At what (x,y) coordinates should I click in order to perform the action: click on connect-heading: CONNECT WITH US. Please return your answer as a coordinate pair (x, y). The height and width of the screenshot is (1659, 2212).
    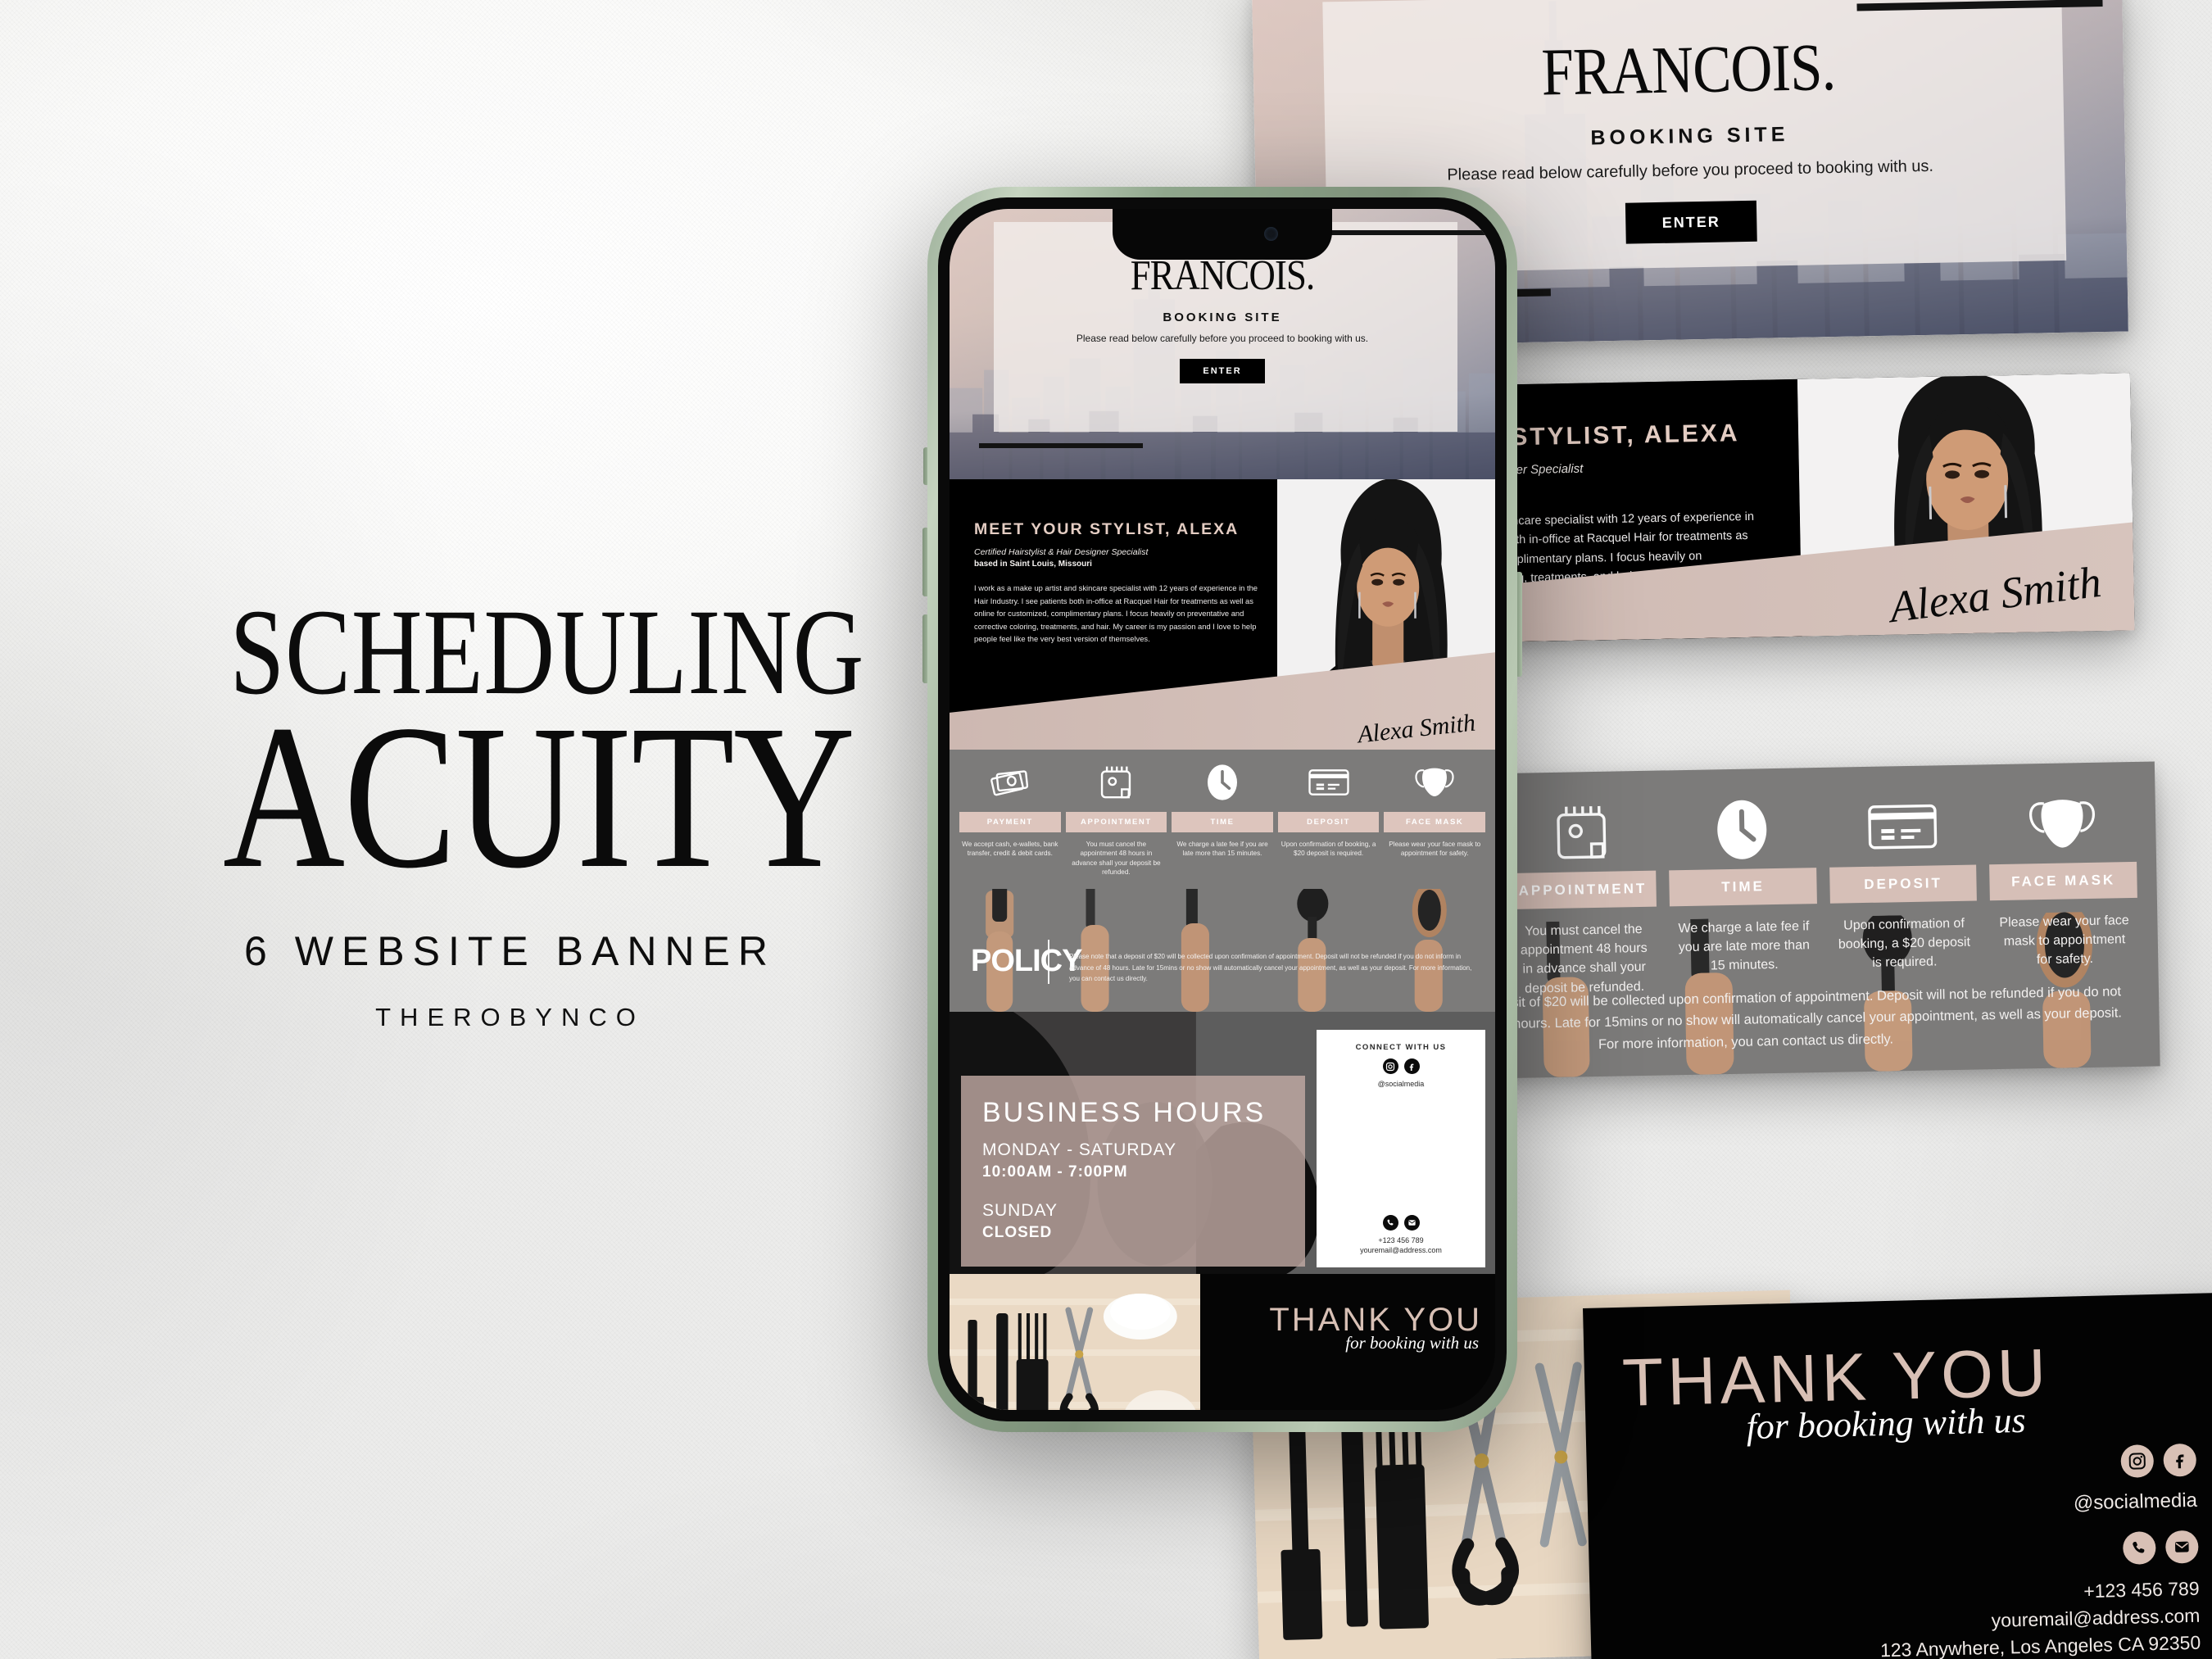
    Looking at the image, I should click on (1401, 1047).